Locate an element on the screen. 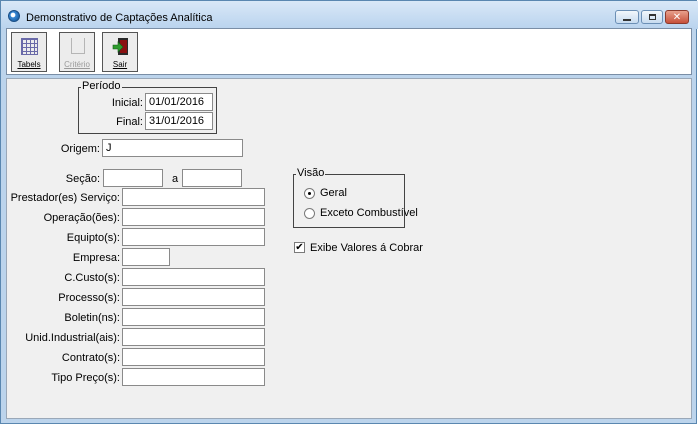  visao-group: Visão Geral Exceto Combustível is located at coordinates (355, 197).